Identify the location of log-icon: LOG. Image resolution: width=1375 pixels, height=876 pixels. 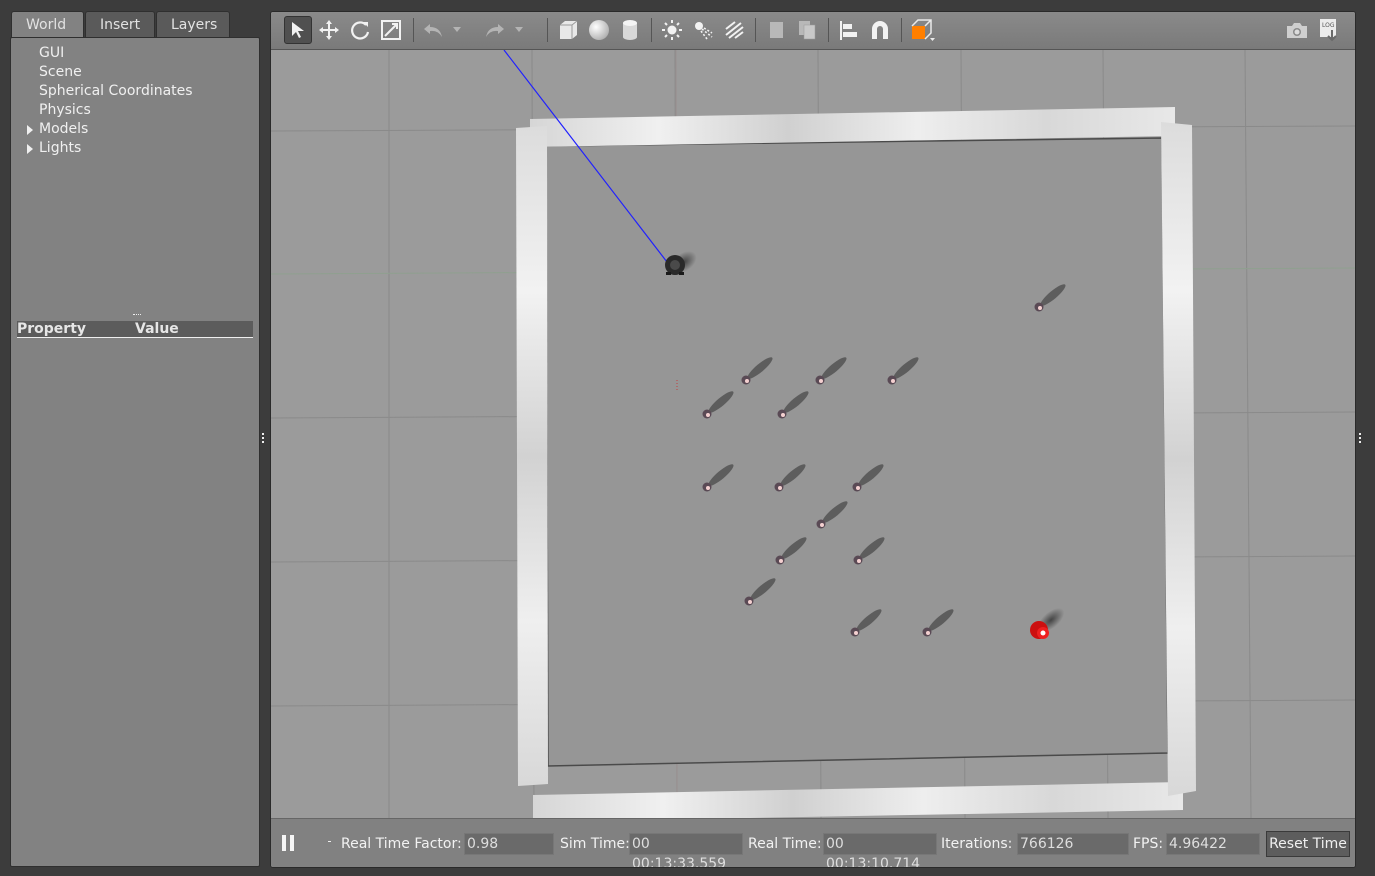
(1329, 30).